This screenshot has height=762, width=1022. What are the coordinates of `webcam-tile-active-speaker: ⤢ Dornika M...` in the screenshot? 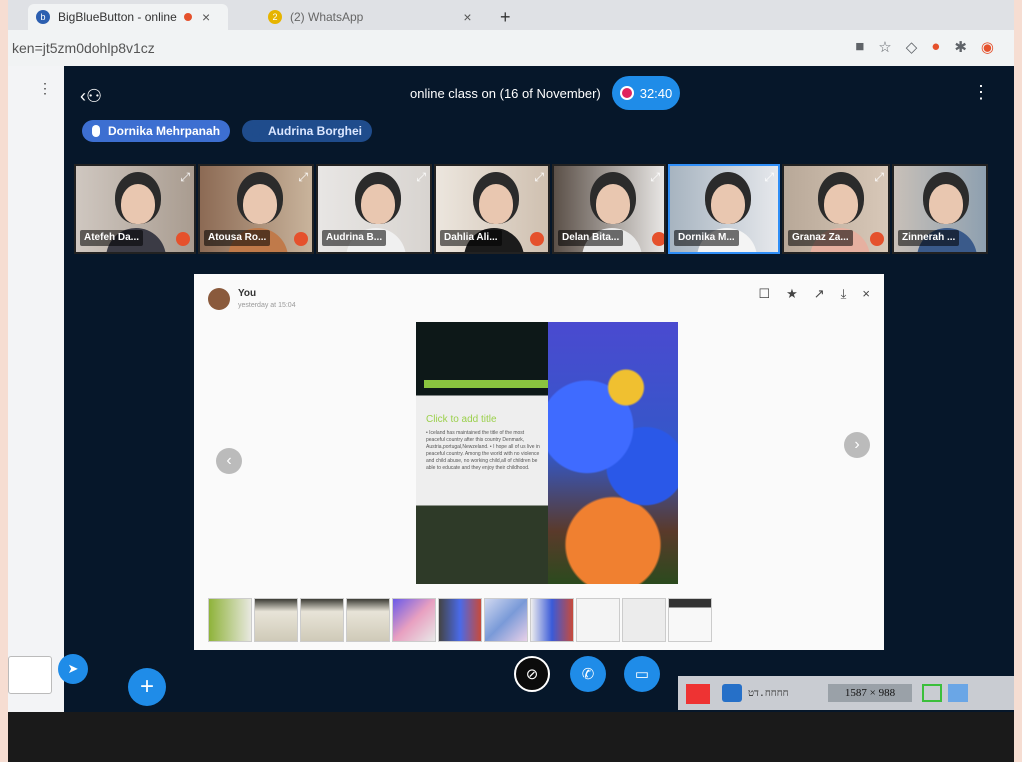 It's located at (724, 209).